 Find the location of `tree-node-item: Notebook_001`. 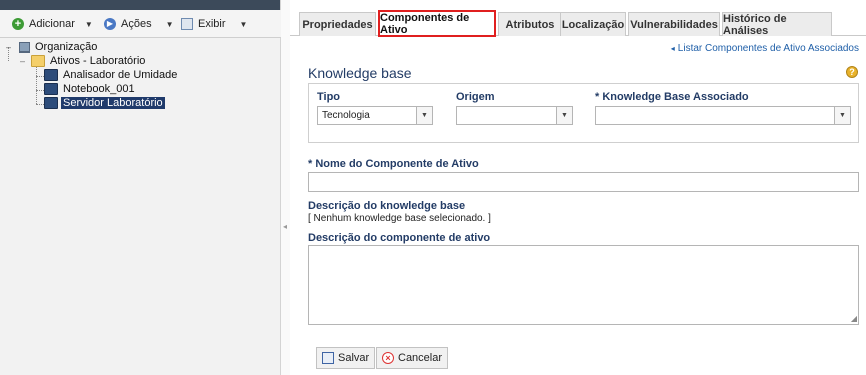

tree-node-item: Notebook_001 is located at coordinates (111, 89).